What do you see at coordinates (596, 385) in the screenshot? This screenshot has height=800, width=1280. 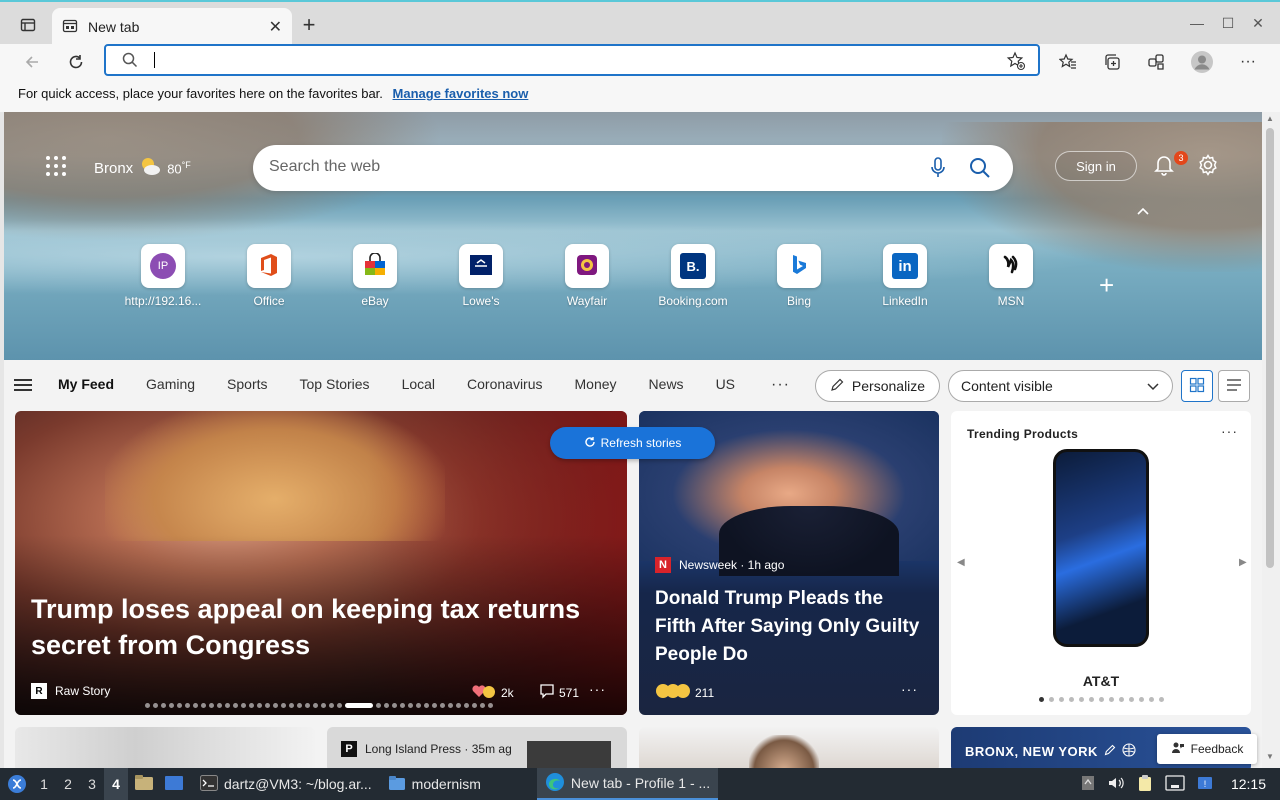 I see `nav-money: Money` at bounding box center [596, 385].